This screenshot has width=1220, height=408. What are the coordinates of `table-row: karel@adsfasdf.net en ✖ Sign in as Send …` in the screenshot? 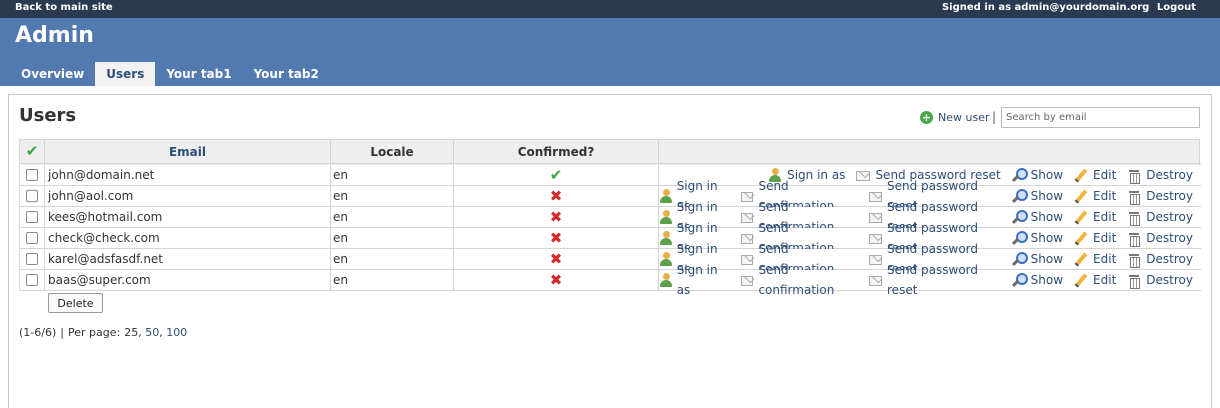 It's located at (610, 259).